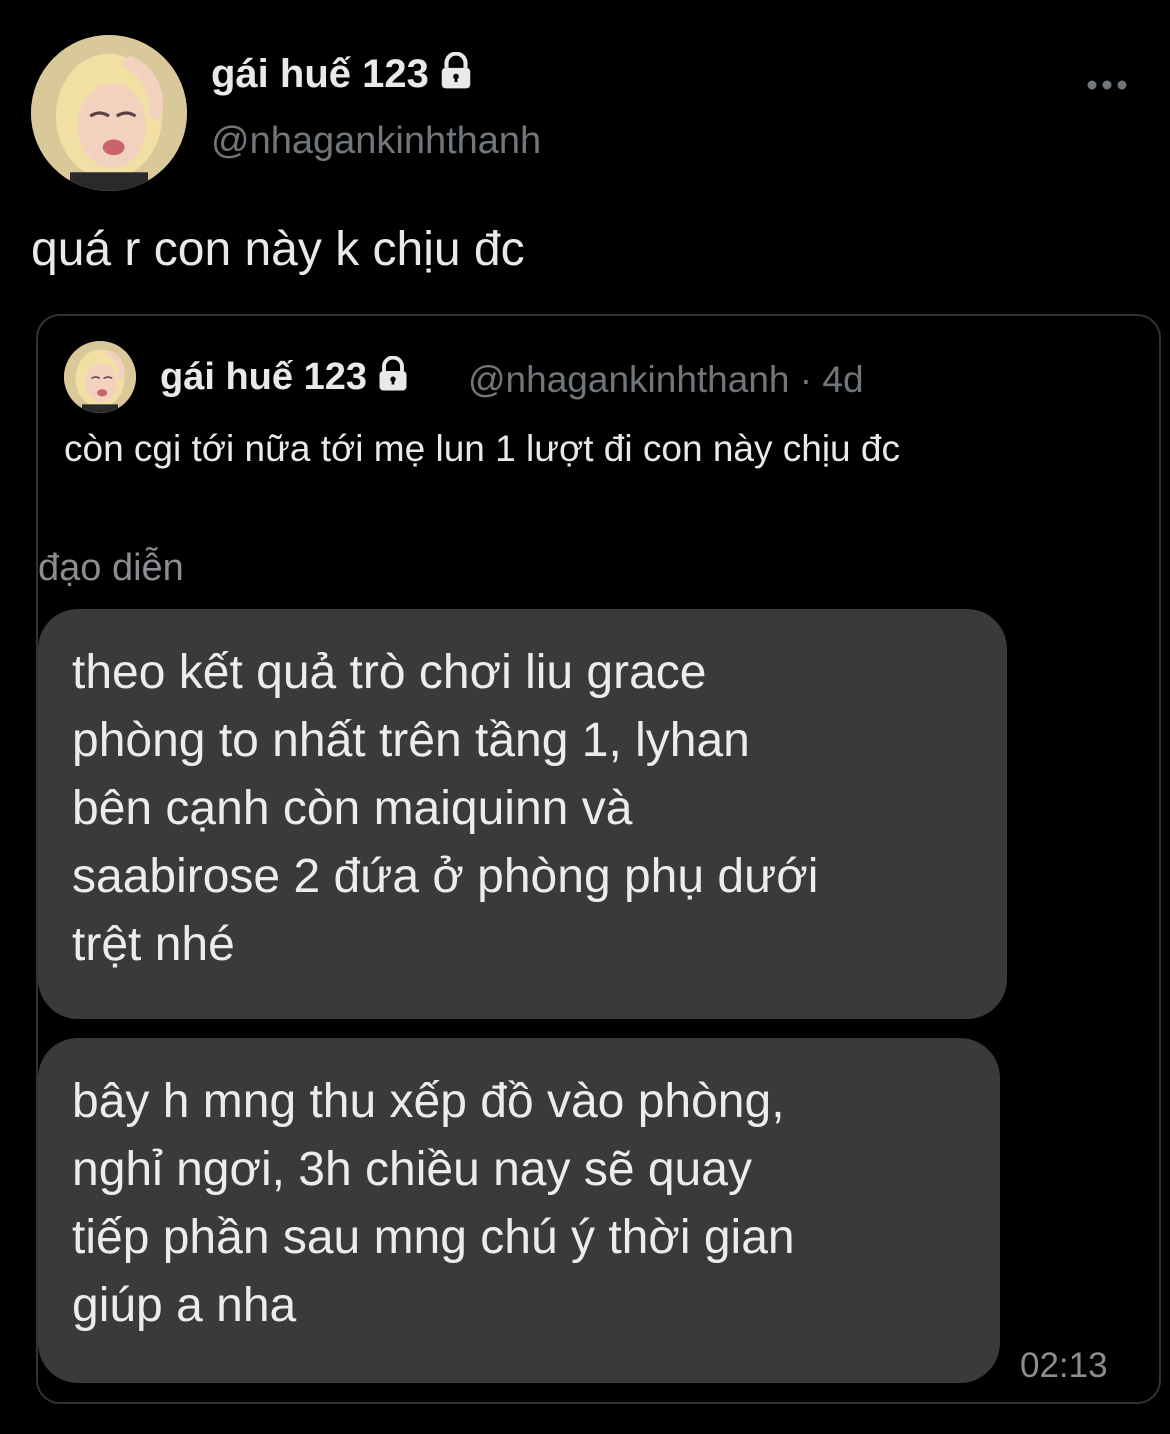  I want to click on chat-timestamp: 02:13, so click(1064, 1365).